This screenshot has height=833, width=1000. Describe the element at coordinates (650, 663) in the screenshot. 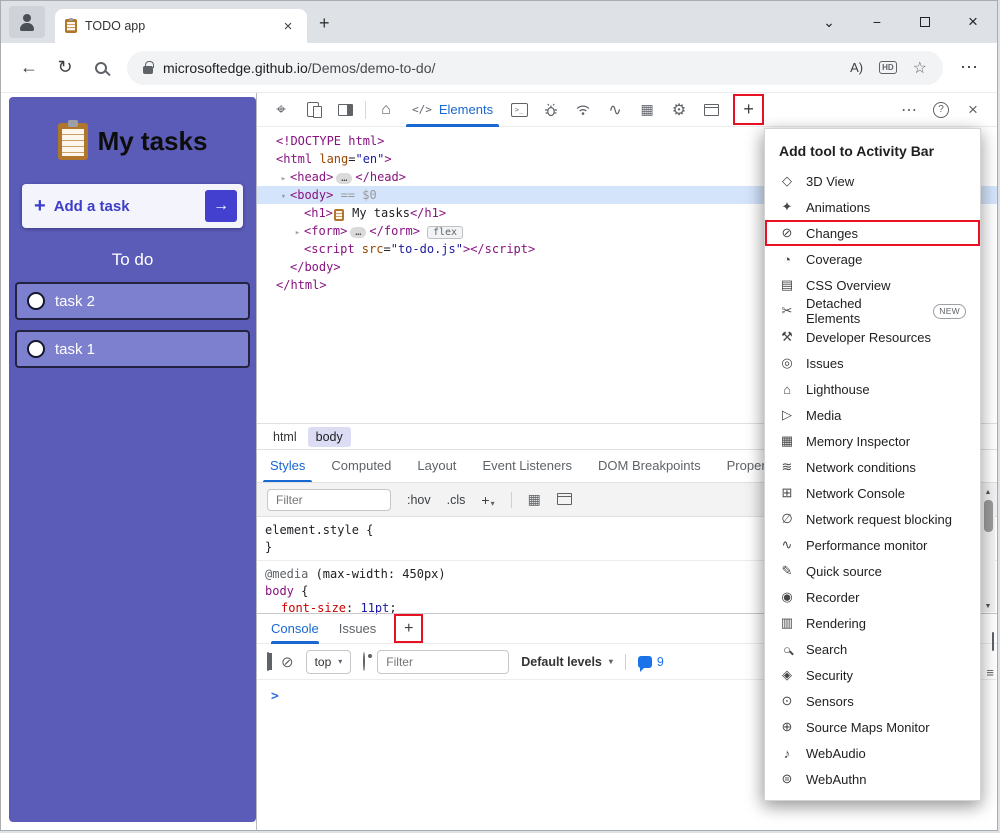

I see `messages-count: 9` at that location.